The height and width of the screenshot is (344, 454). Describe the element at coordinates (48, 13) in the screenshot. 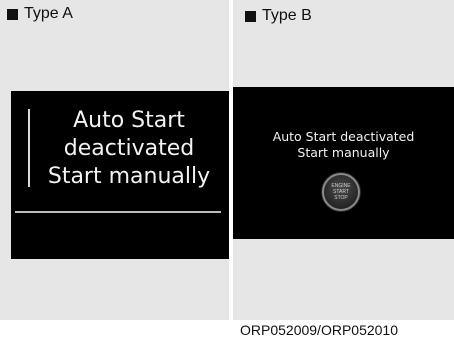

I see `type-a-label: Type A` at that location.